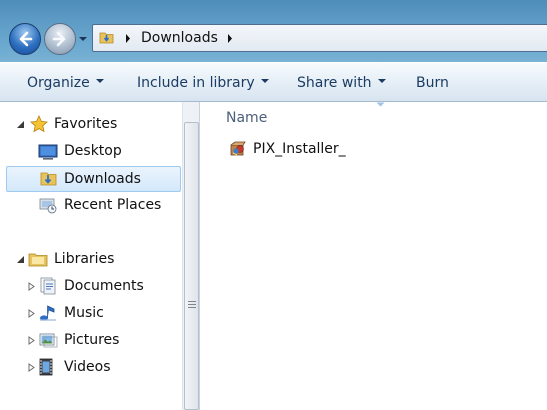 The width and height of the screenshot is (547, 410). Describe the element at coordinates (246, 118) in the screenshot. I see `column-header-name: Name` at that location.